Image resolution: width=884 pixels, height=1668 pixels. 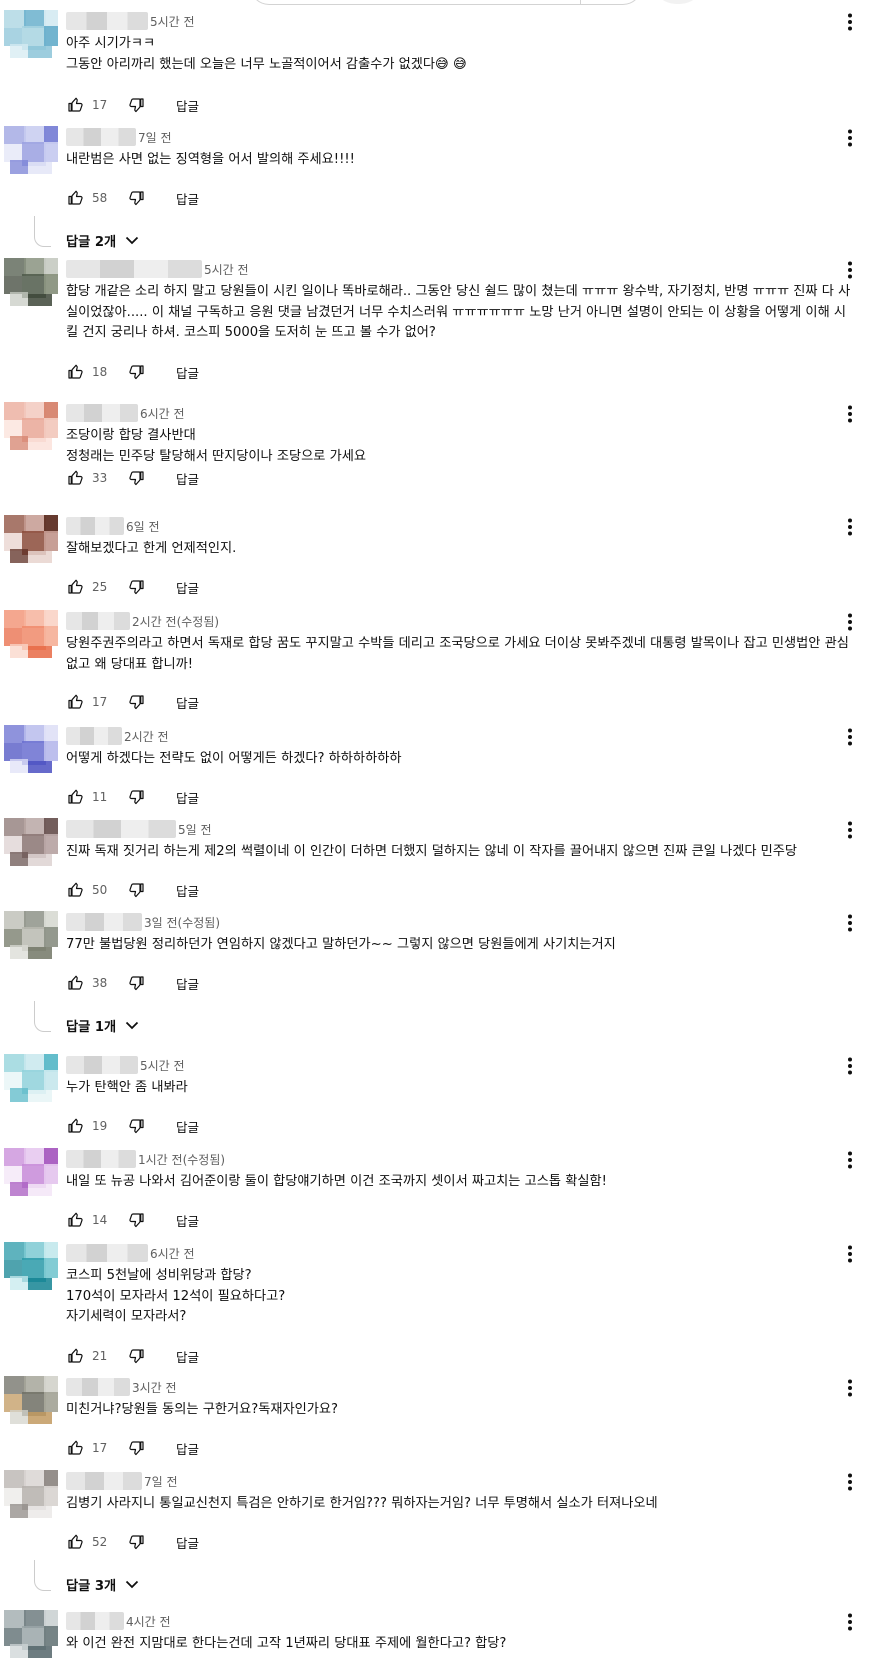 I want to click on comment-timestamp: 1시간 전(수정됨), so click(x=181, y=1159).